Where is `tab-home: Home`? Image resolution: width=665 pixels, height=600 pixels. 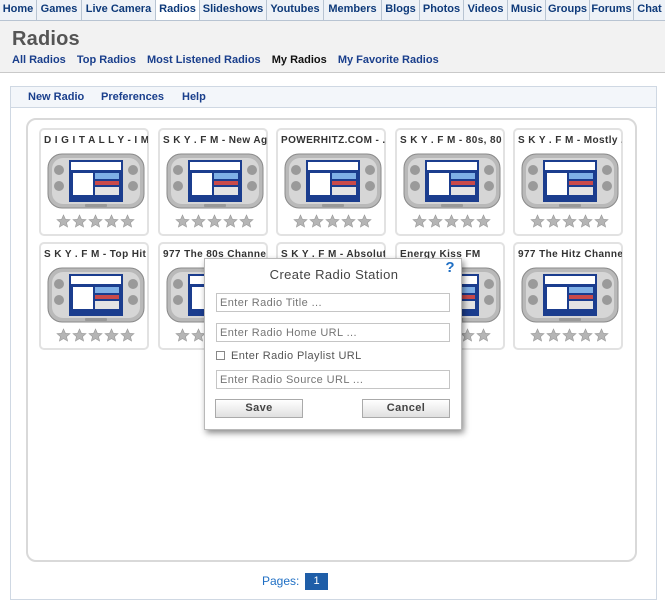
tab-home: Home is located at coordinates (18, 10).